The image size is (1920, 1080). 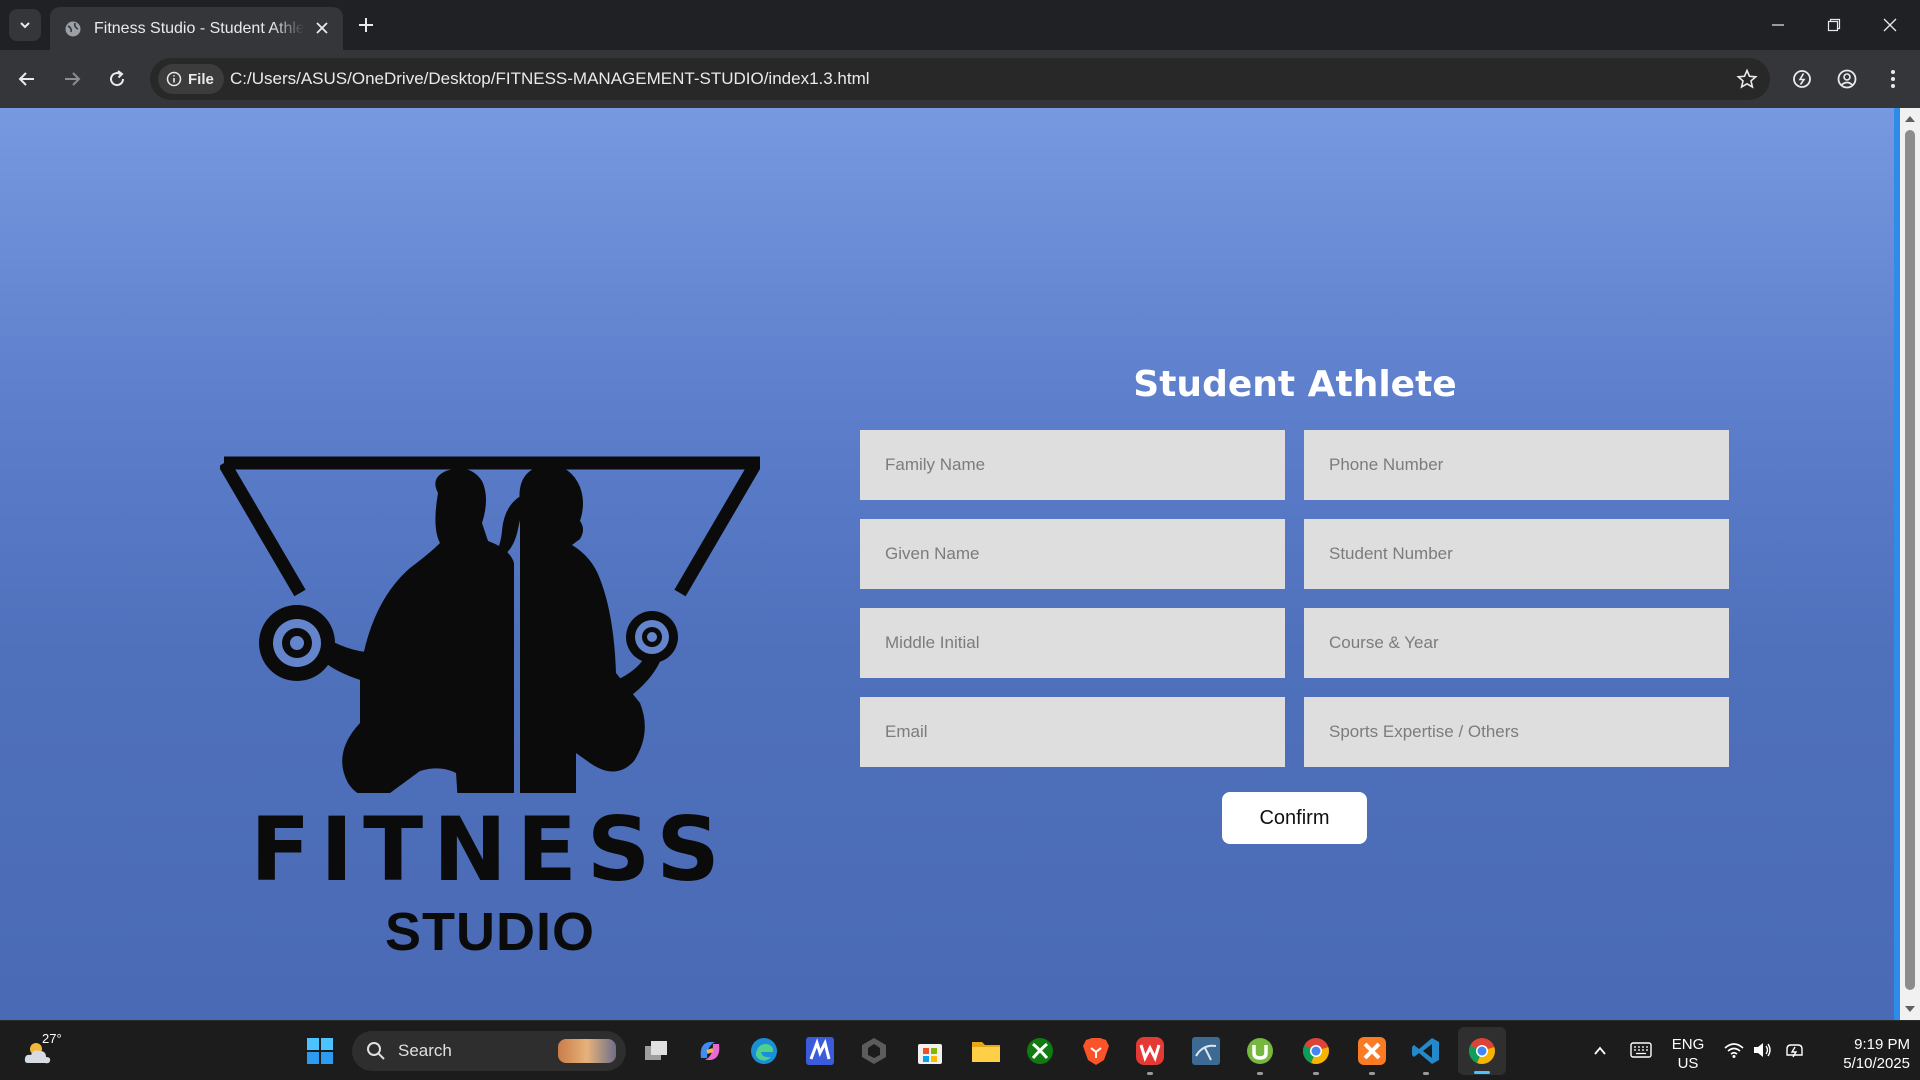 I want to click on unity-hub-app, so click(x=874, y=1051).